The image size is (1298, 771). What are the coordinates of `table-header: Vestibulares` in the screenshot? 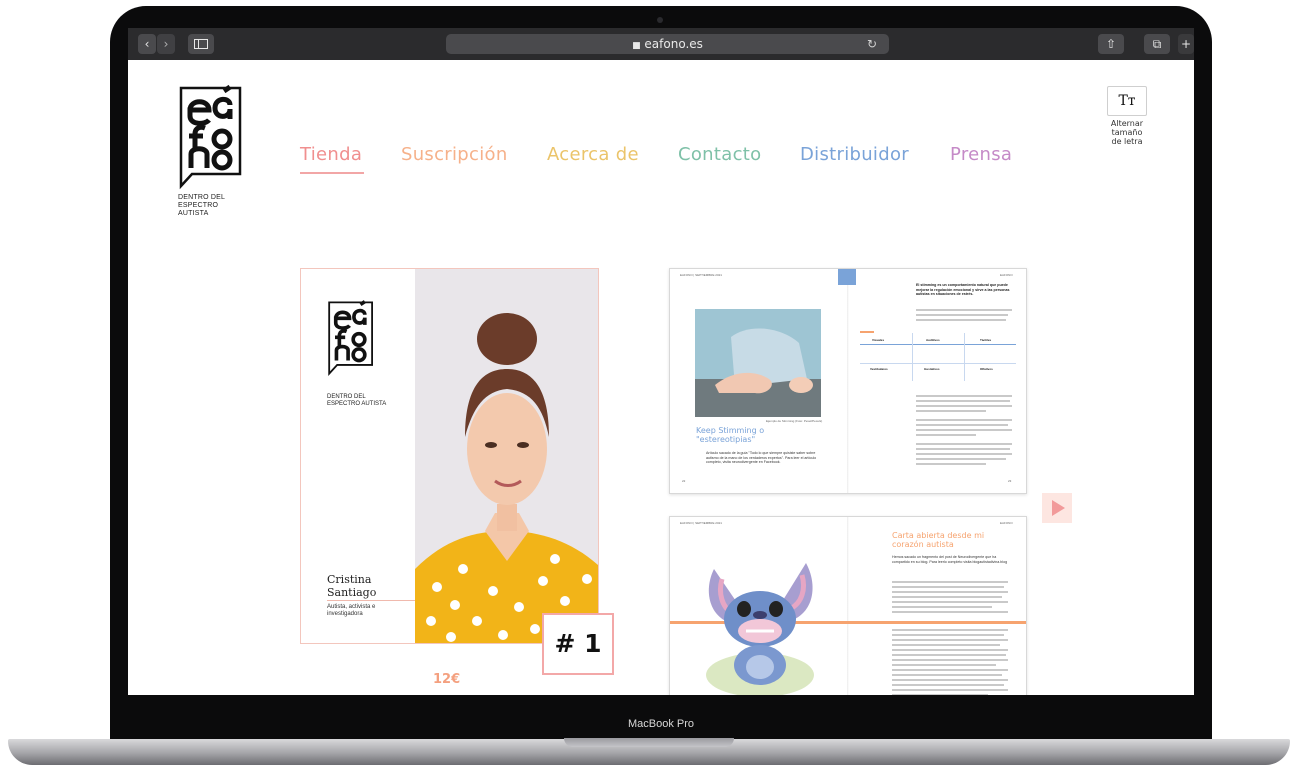 It's located at (879, 369).